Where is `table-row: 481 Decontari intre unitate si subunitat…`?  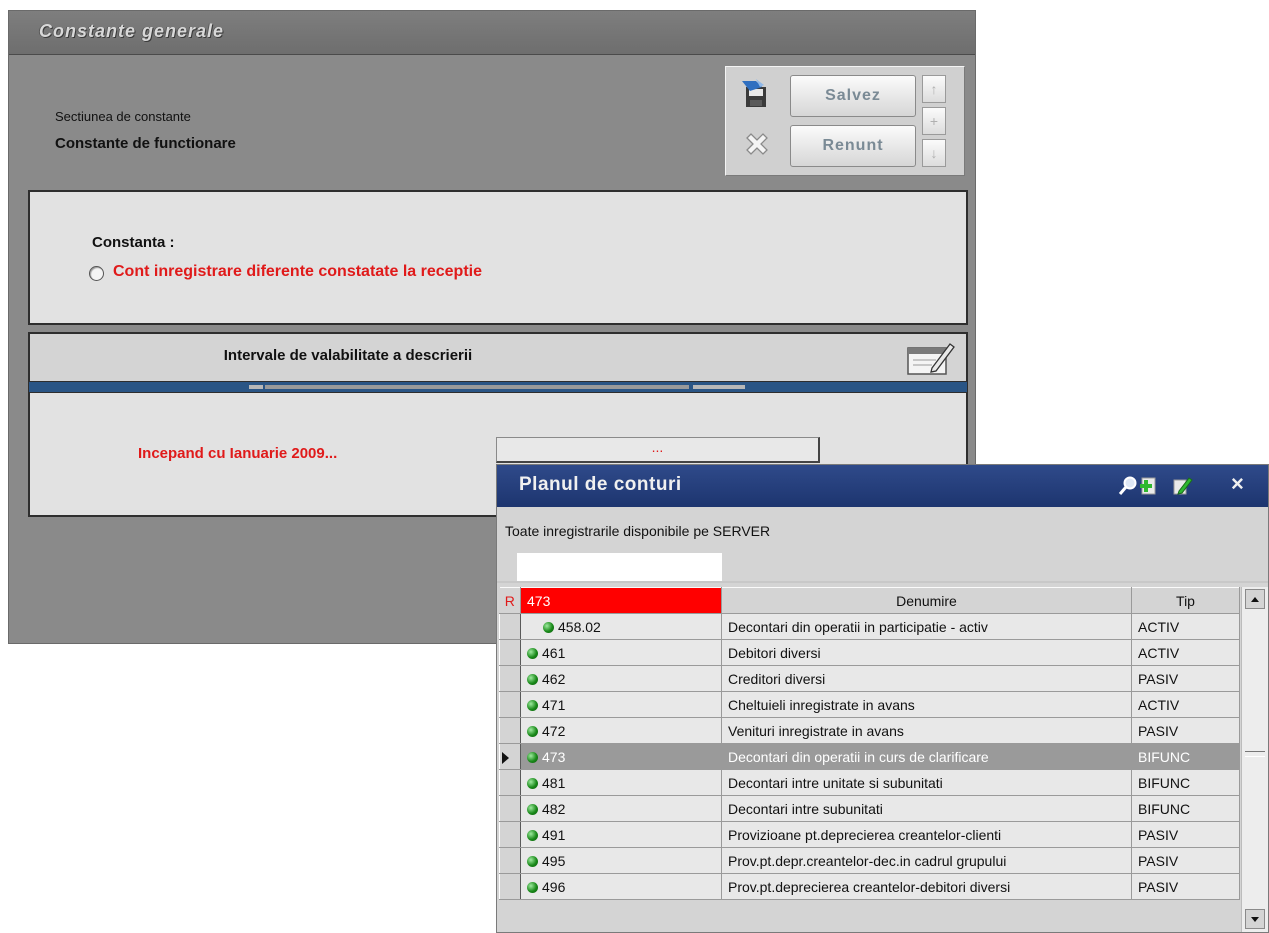
table-row: 481 Decontari intre unitate si subunitat… is located at coordinates (869, 782).